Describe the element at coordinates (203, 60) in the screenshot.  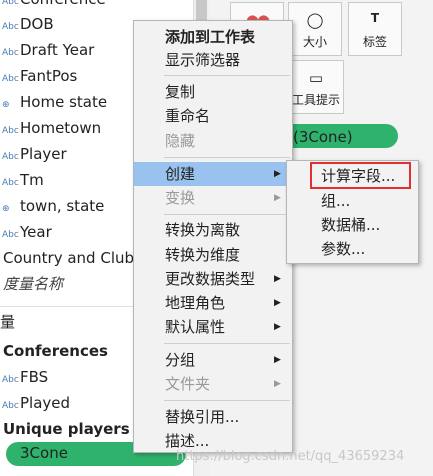
I see `menu-item-label: 显示筛选器` at that location.